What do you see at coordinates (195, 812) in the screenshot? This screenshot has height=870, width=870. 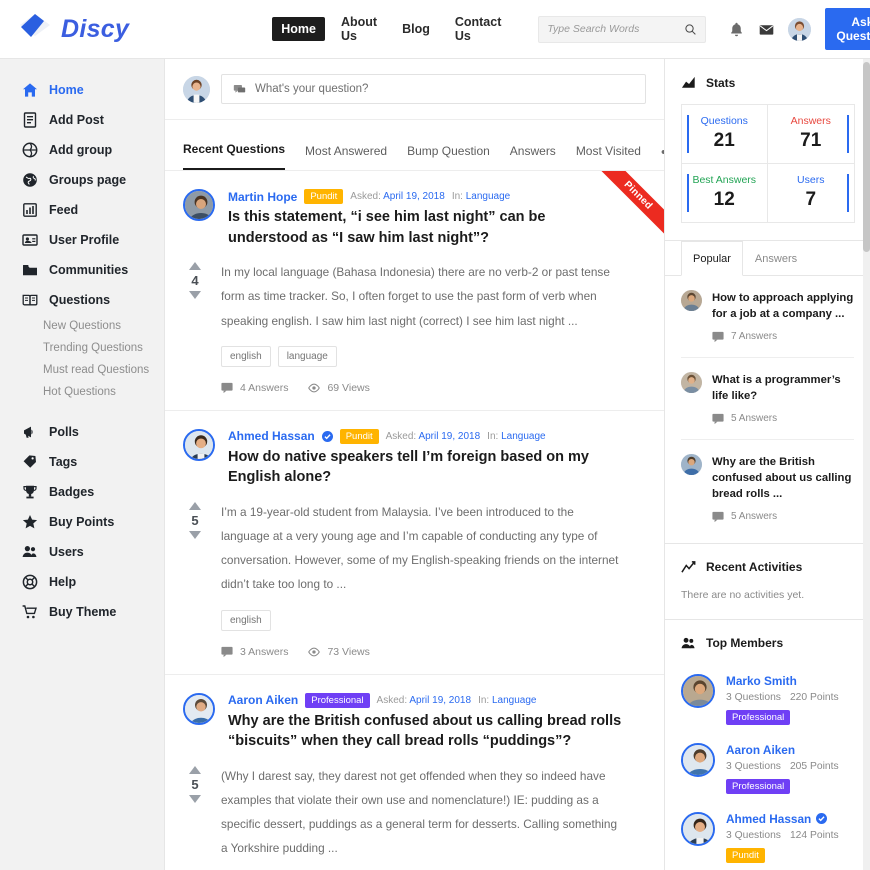 I see `vote-control: 5` at bounding box center [195, 812].